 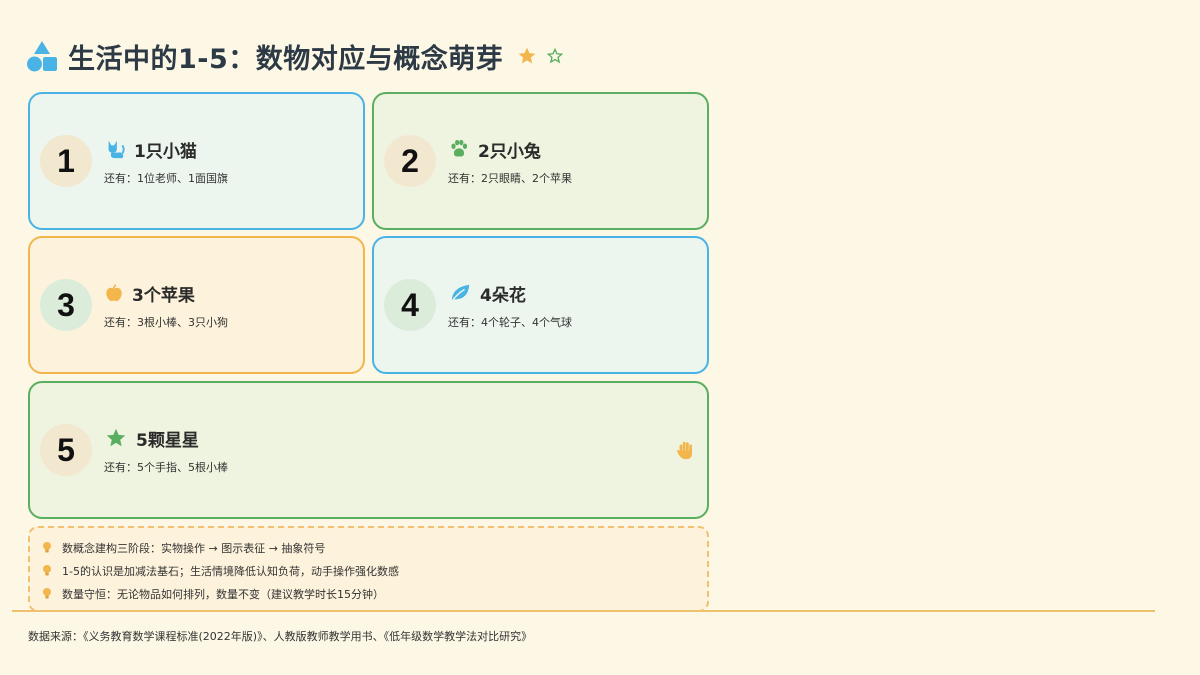 What do you see at coordinates (114, 293) in the screenshot?
I see `apple-icon` at bounding box center [114, 293].